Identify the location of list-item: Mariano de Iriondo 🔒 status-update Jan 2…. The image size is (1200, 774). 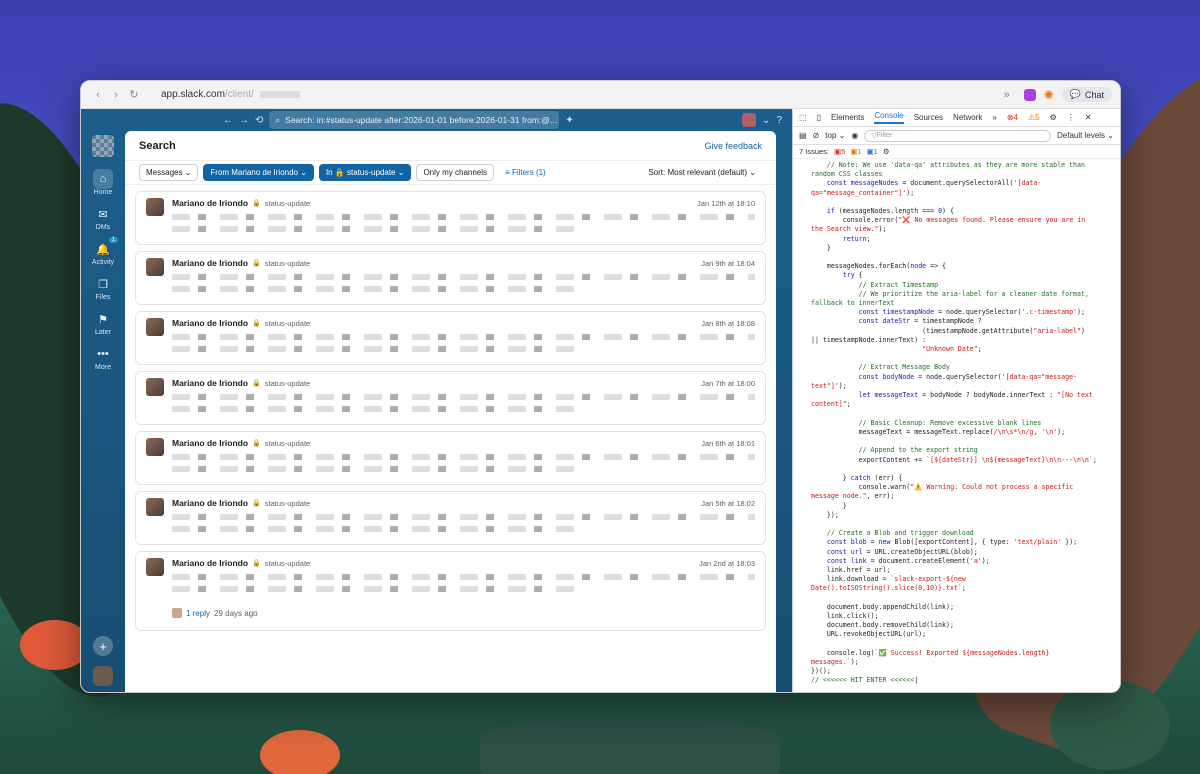
(450, 591).